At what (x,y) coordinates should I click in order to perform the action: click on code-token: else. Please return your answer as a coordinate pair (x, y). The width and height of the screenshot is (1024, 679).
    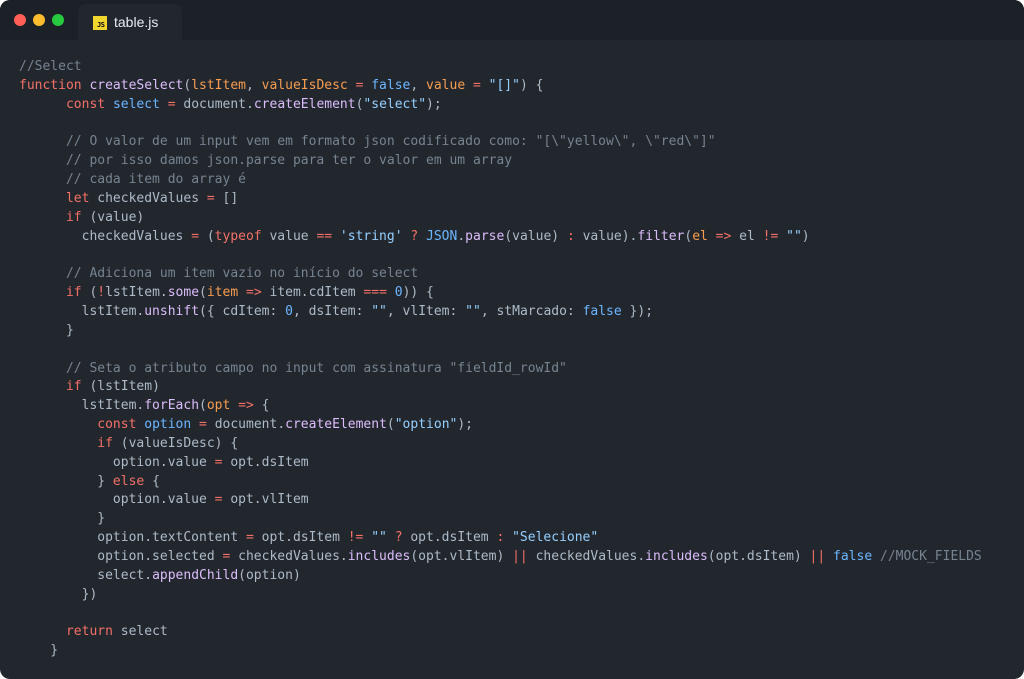
    Looking at the image, I should click on (132, 481).